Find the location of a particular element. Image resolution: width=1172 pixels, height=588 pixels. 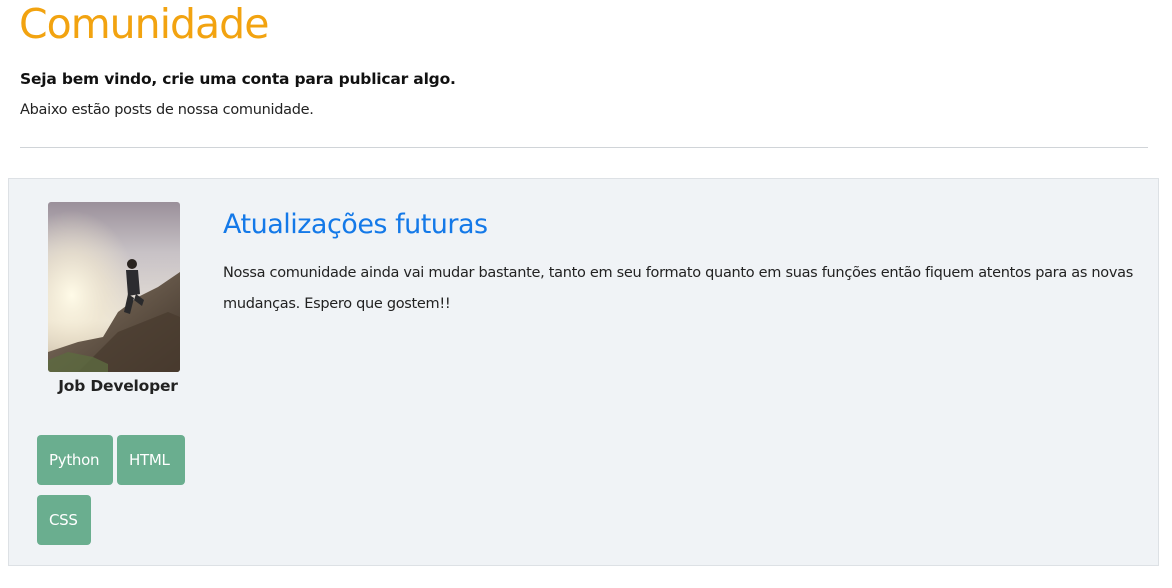

tag-python: Python is located at coordinates (75, 460).